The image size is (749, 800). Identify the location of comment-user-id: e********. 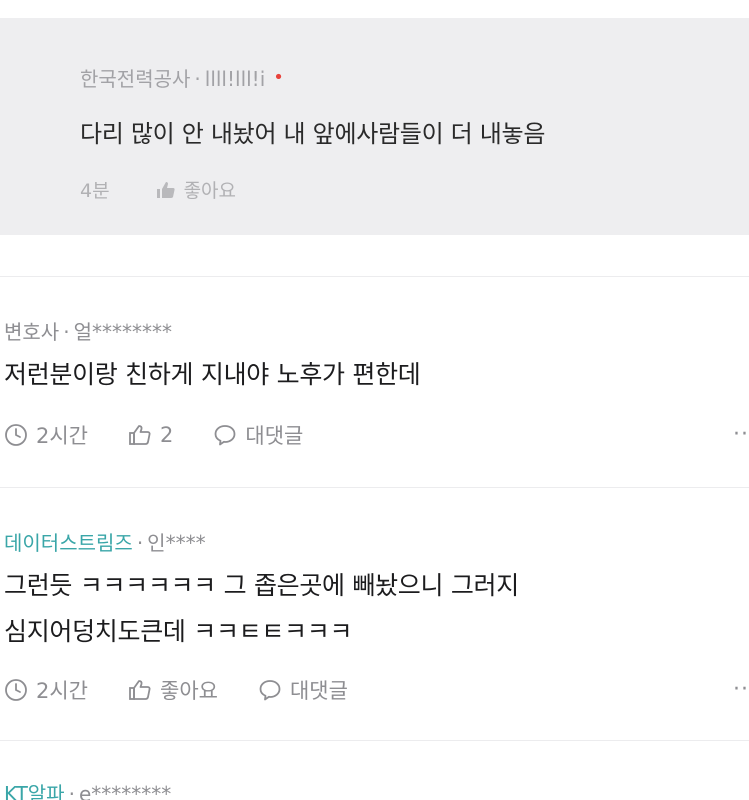
(125, 791).